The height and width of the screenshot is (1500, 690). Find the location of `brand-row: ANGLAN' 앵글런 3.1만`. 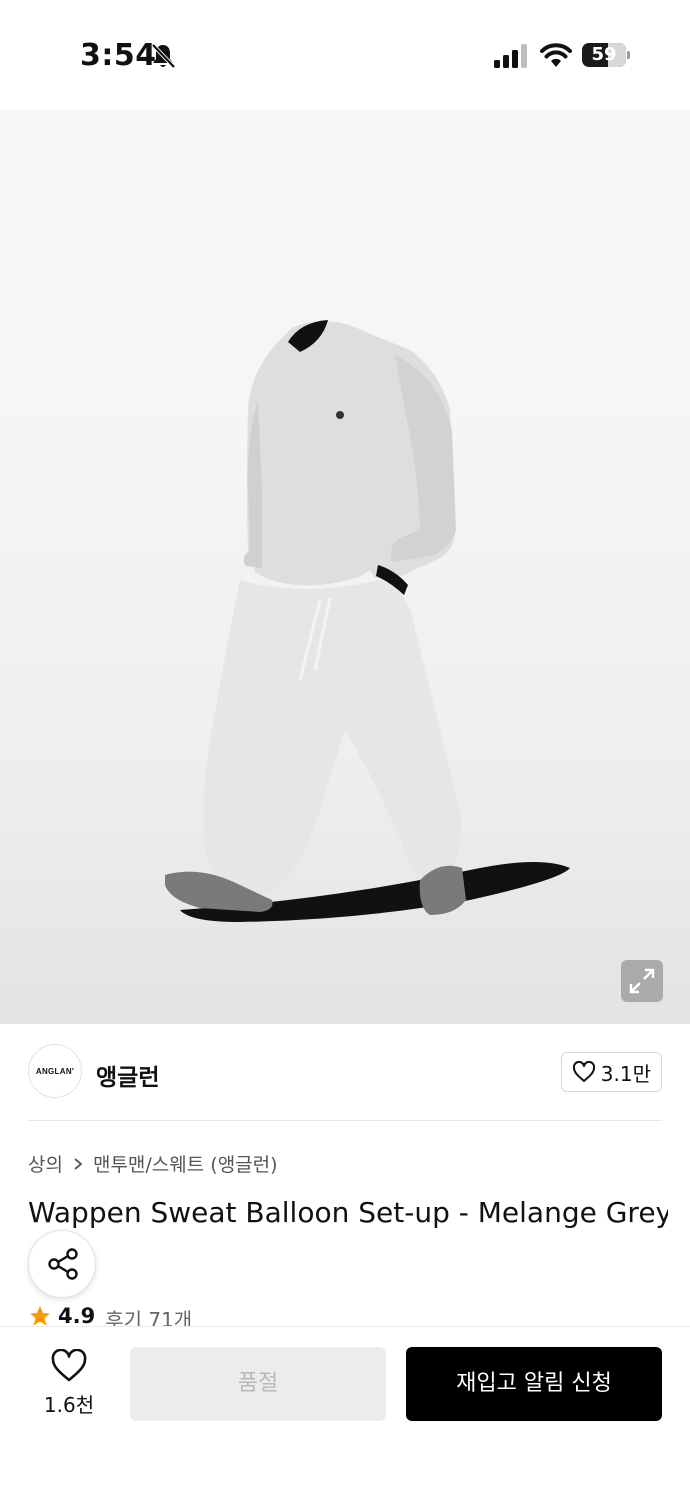

brand-row: ANGLAN' 앵글런 3.1만 is located at coordinates (345, 1072).